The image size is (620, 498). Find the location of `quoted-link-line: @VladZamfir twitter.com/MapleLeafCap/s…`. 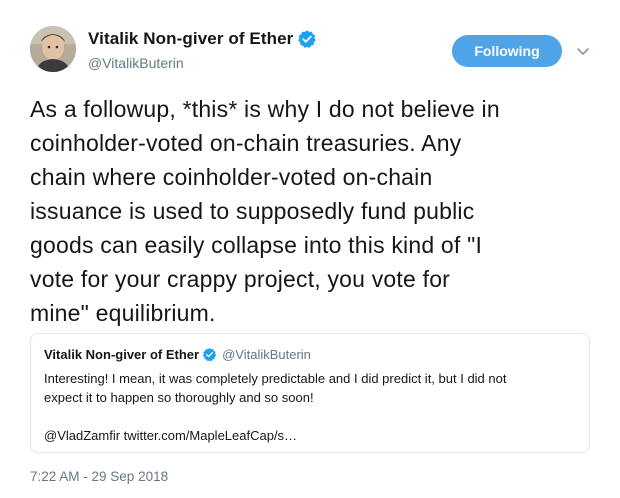

quoted-link-line: @VladZamfir twitter.com/MapleLeafCap/s… is located at coordinates (311, 435).